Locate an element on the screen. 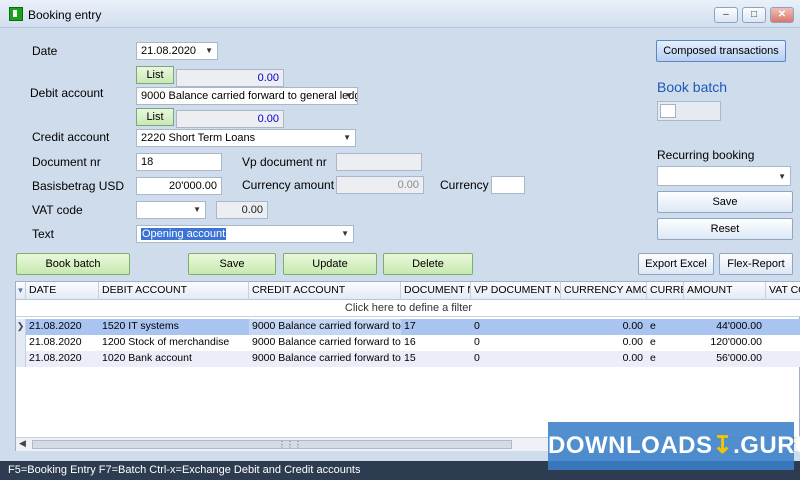  minimize-button: – is located at coordinates (726, 15).